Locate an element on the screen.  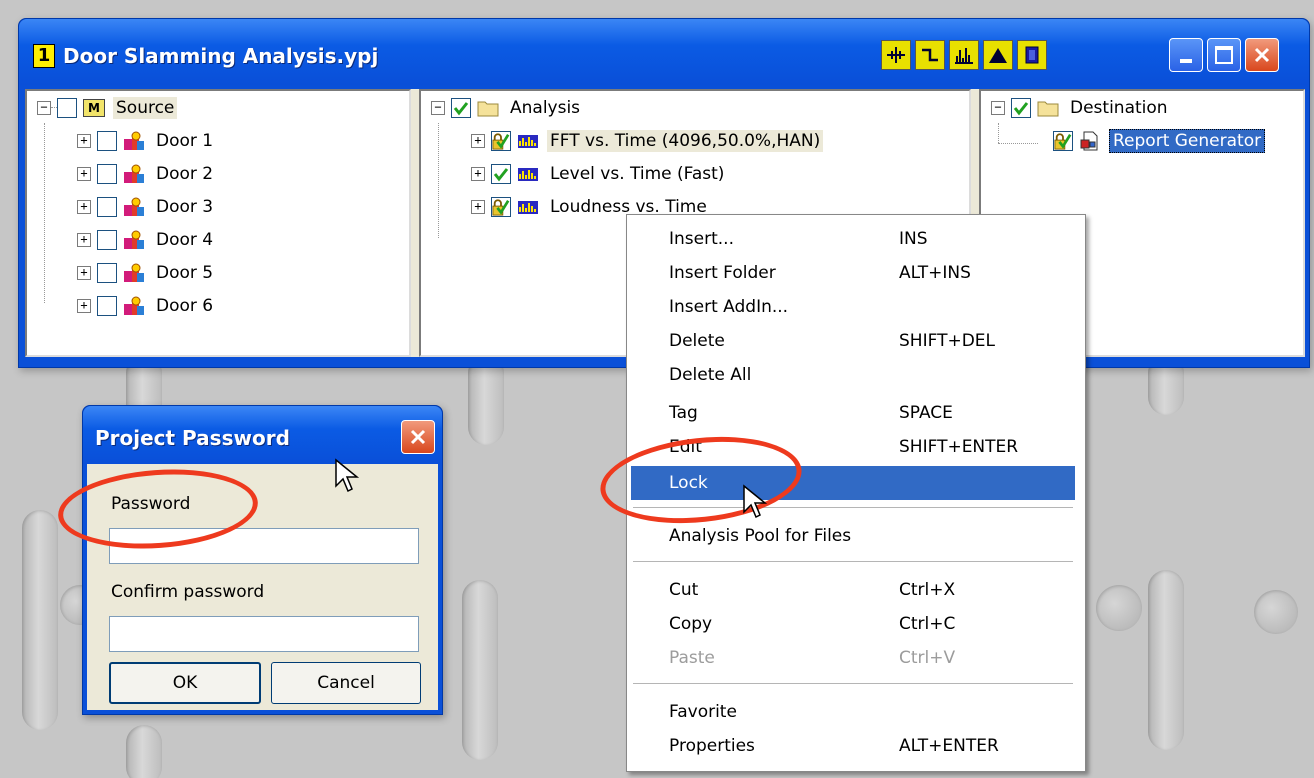
destination-checkbox is located at coordinates (1021, 108).